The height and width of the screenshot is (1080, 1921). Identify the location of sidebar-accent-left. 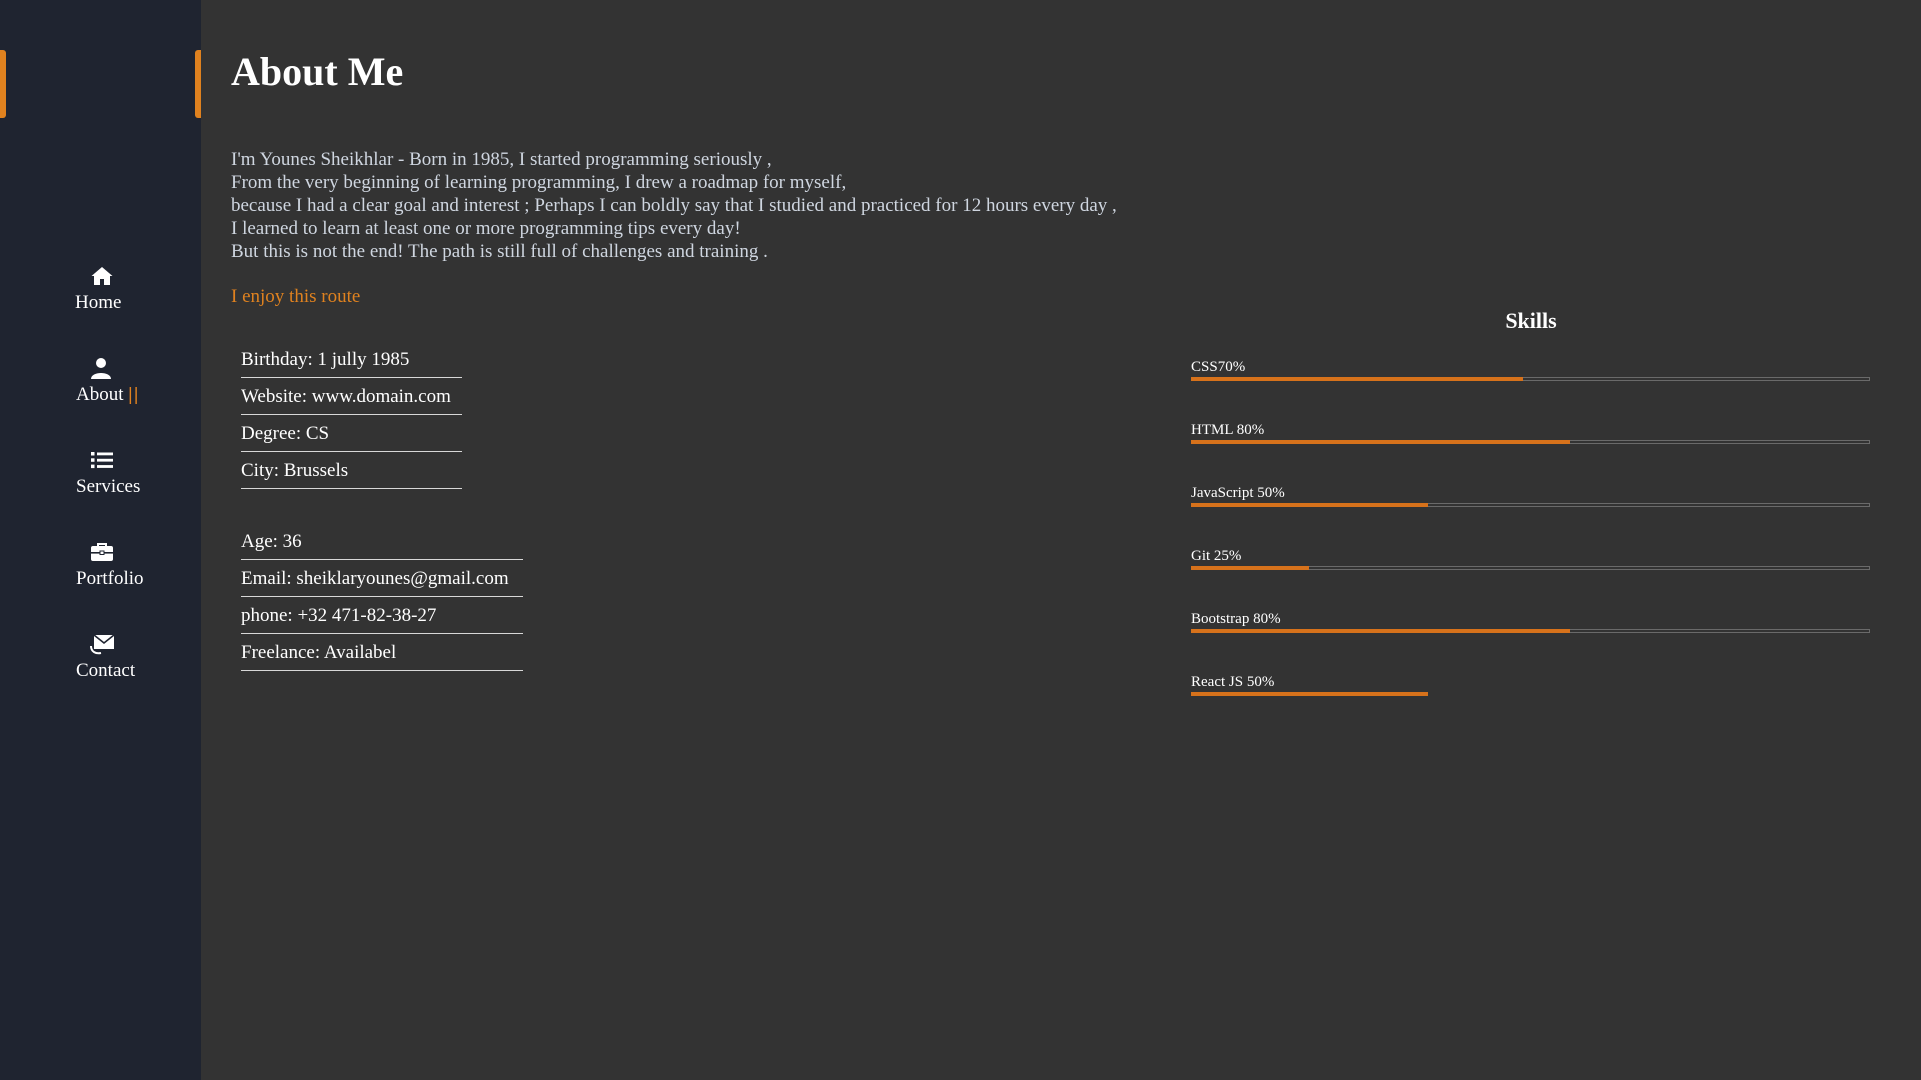
(3, 84).